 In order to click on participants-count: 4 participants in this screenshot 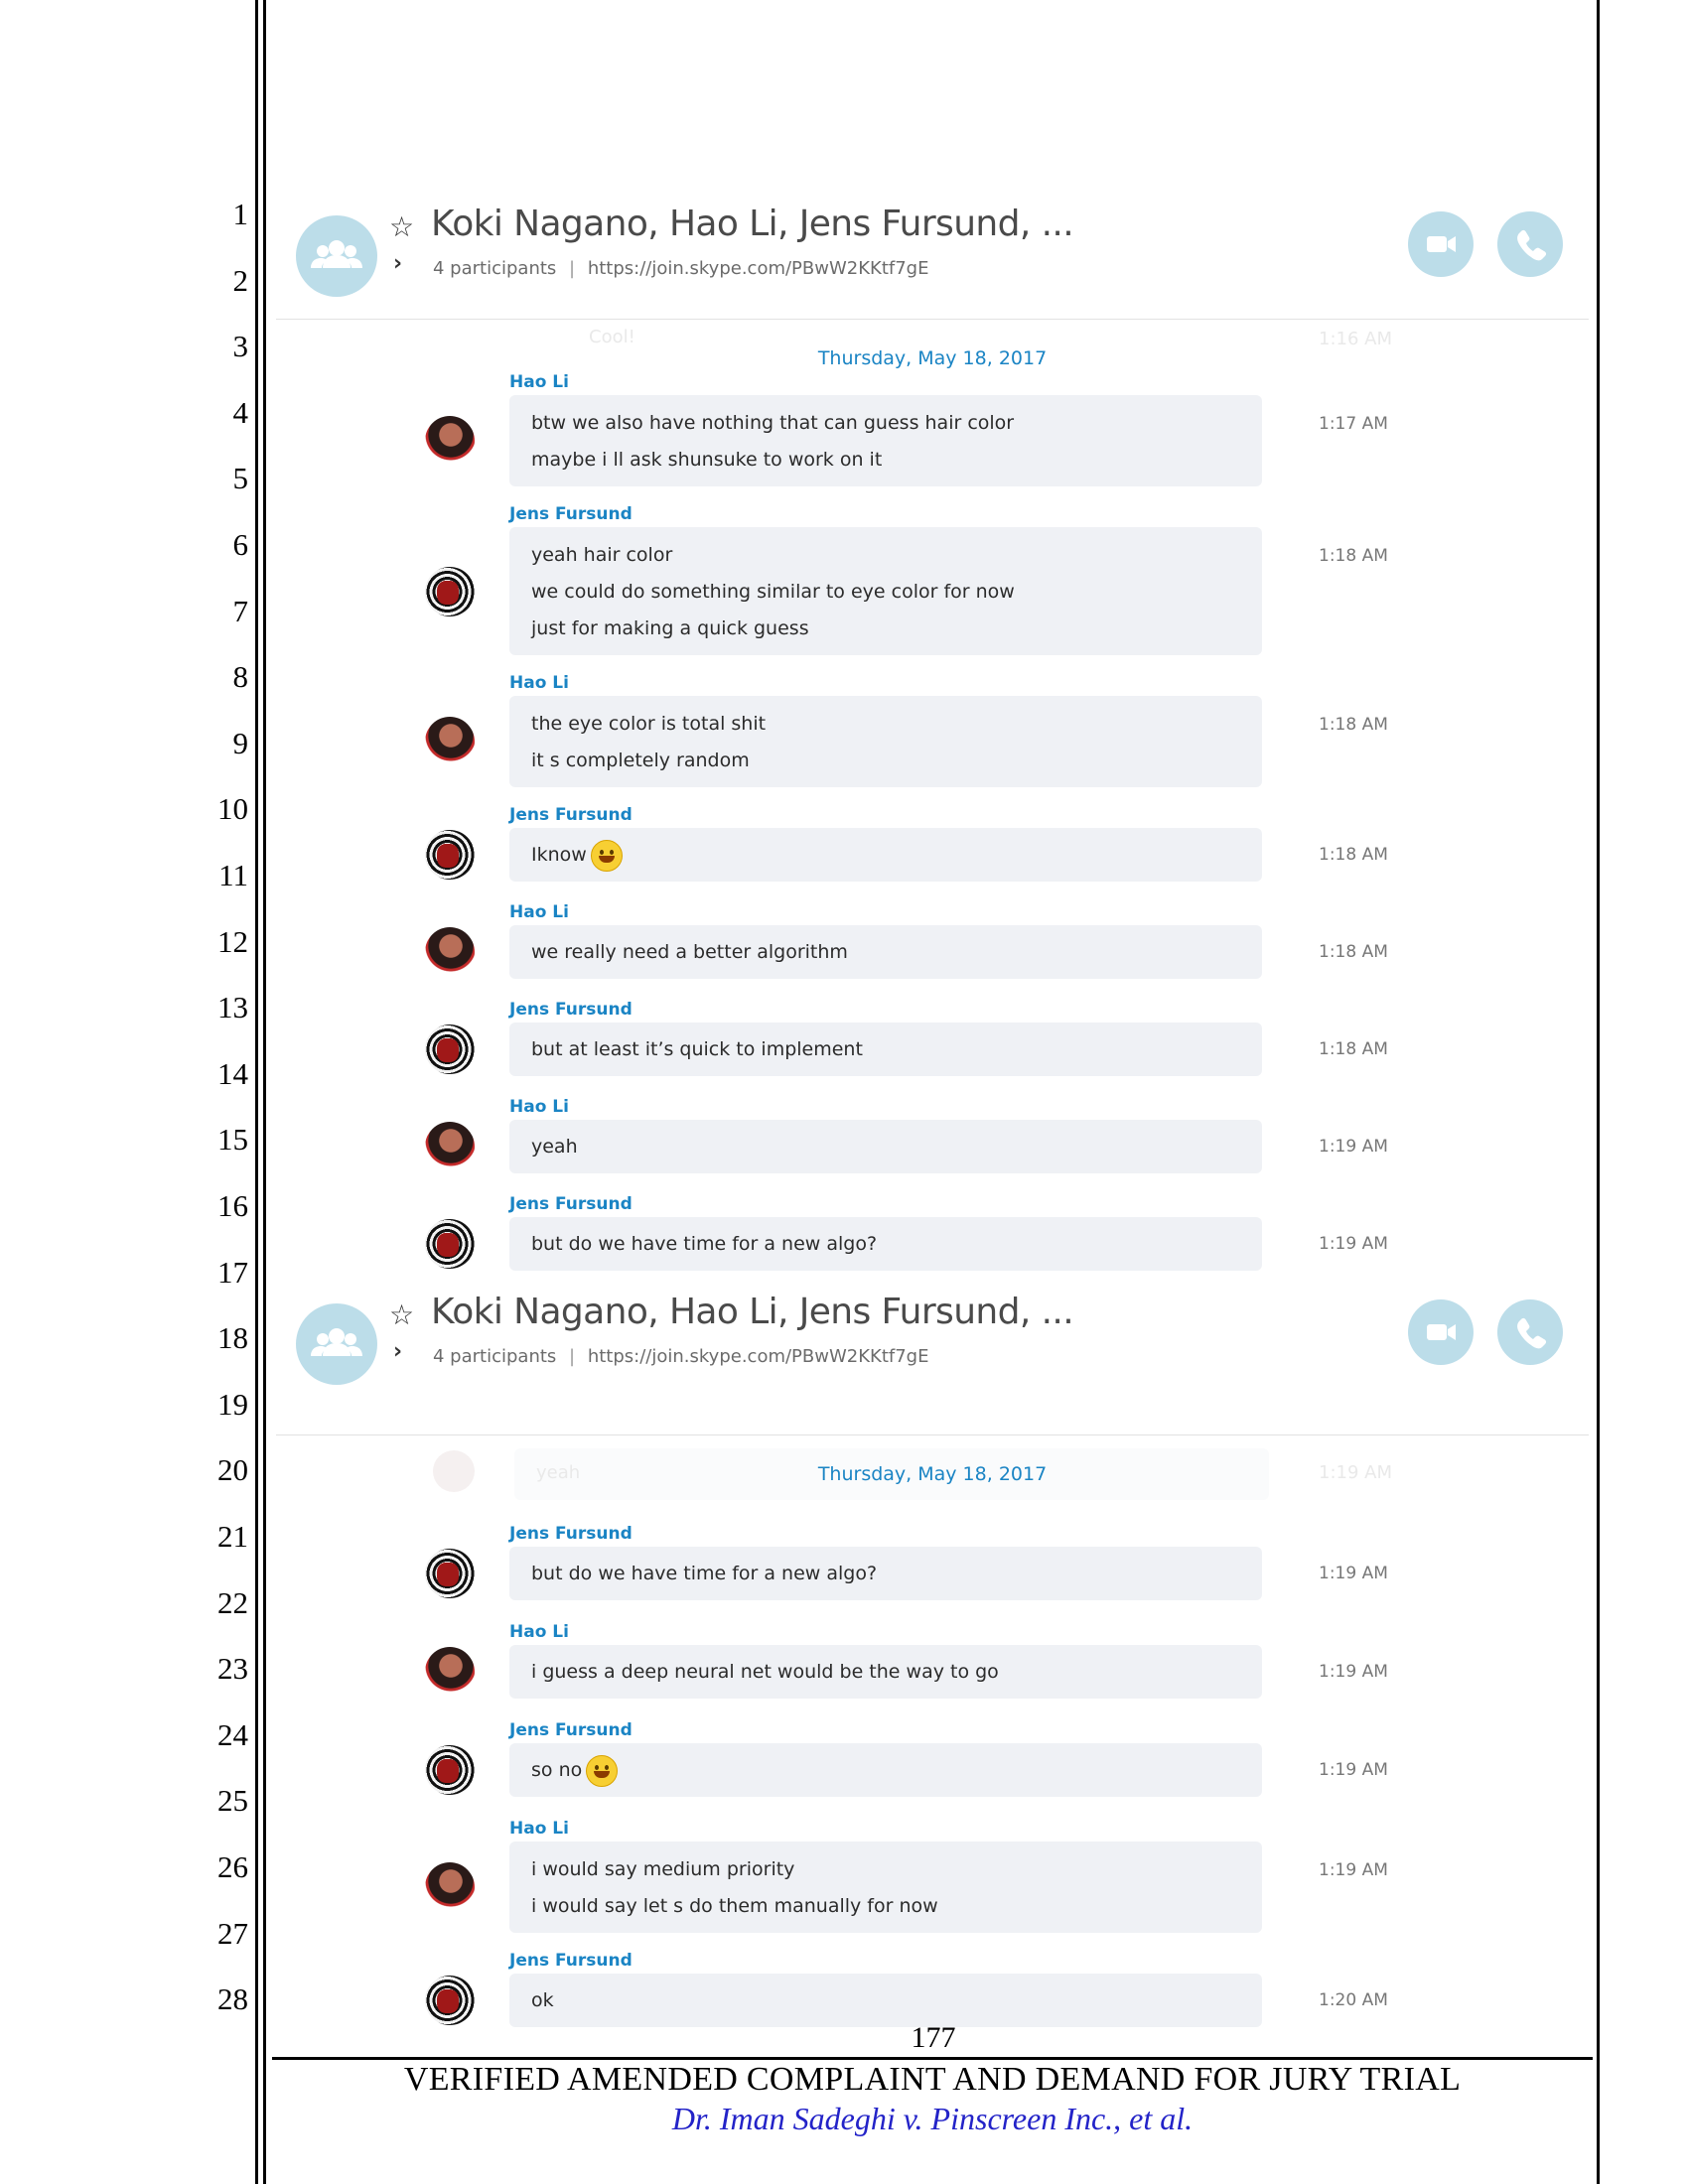, I will do `click(494, 268)`.